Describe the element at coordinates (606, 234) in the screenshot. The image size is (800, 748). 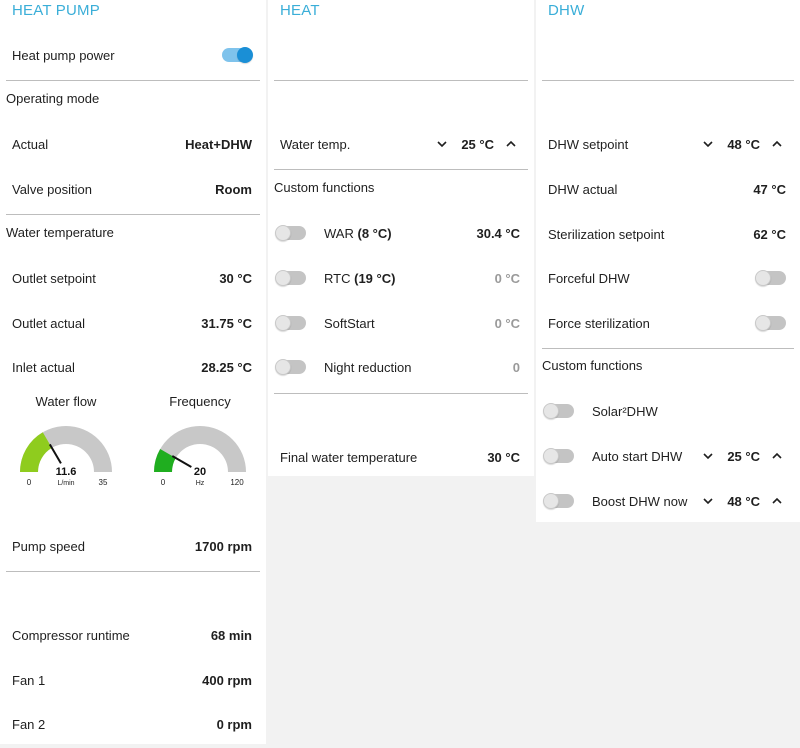
I see `sterilization-setpoint-label: Sterilization setpoint` at that location.